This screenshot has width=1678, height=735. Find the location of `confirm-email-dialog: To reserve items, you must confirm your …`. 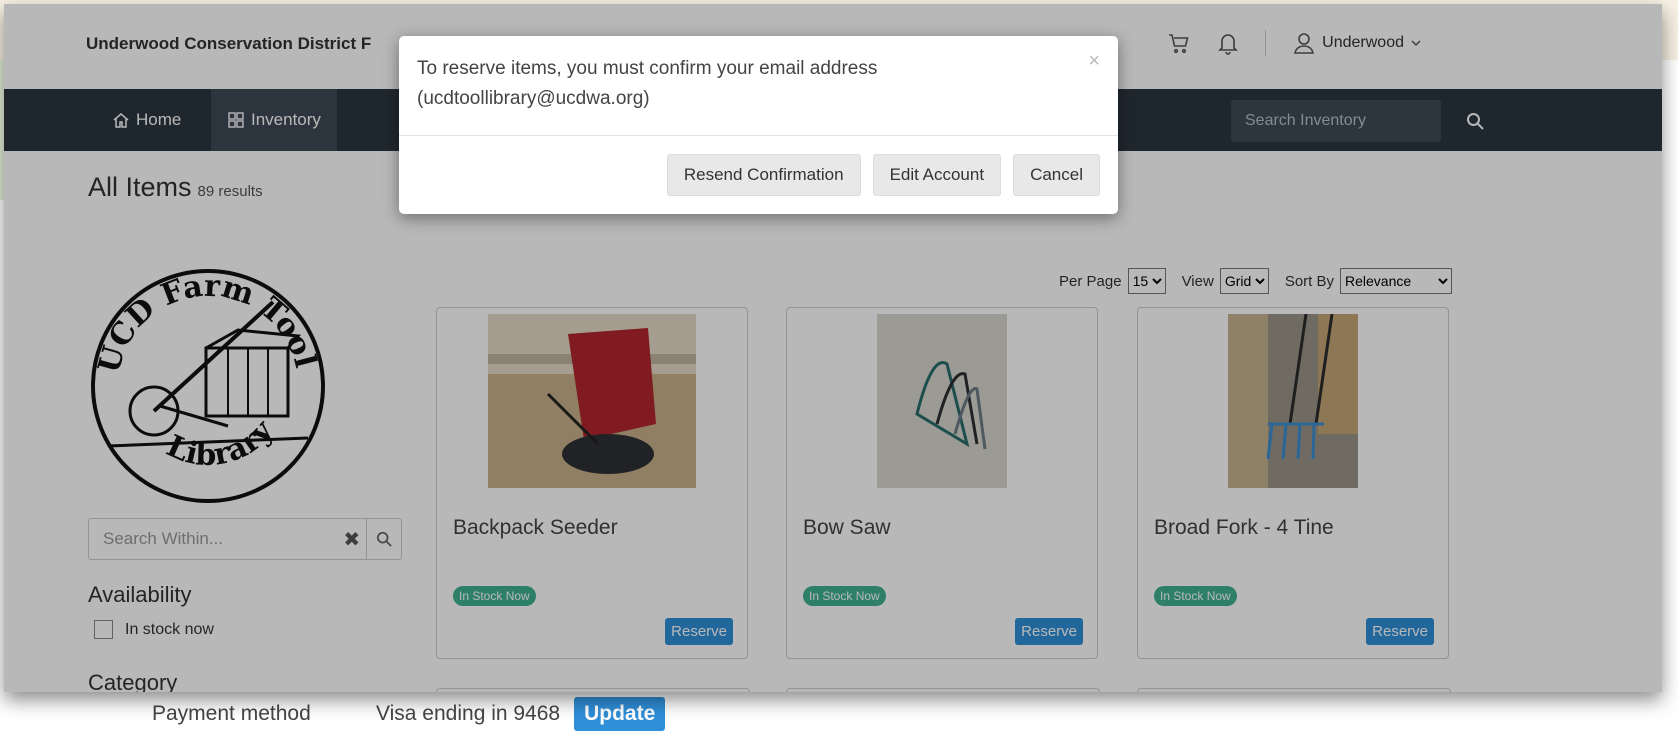

confirm-email-dialog: To reserve items, you must confirm your … is located at coordinates (758, 125).